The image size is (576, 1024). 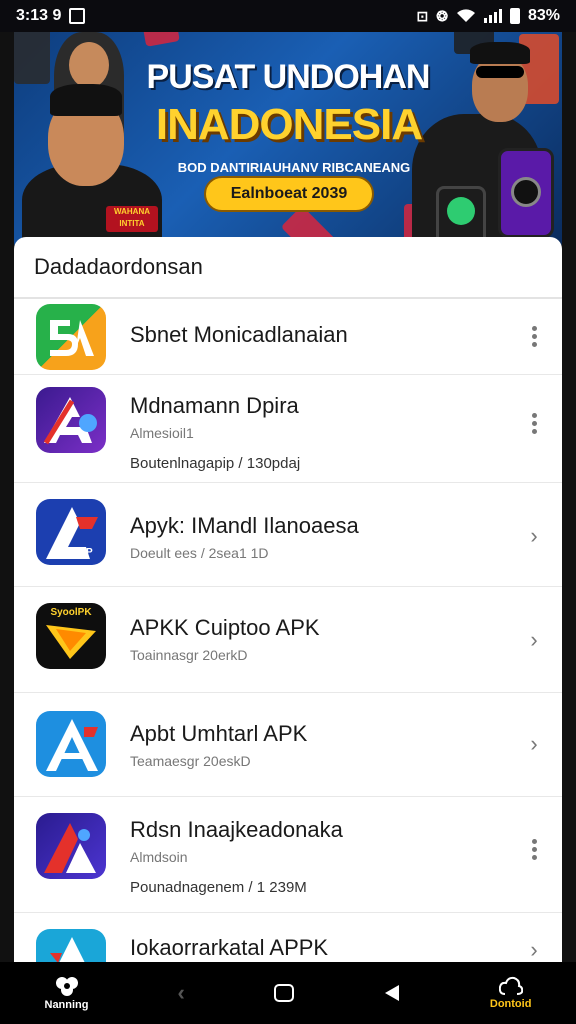 I want to click on banner-cta-button: Ealnboeat 2039, so click(x=289, y=194).